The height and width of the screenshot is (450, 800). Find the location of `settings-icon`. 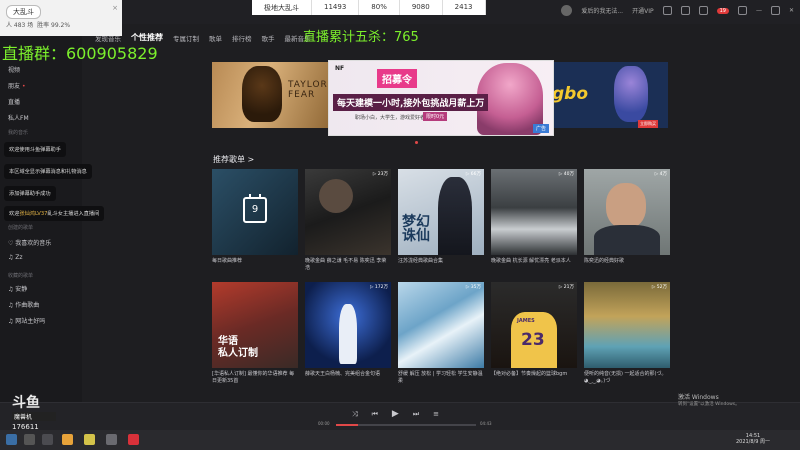

settings-icon is located at coordinates (685, 10).